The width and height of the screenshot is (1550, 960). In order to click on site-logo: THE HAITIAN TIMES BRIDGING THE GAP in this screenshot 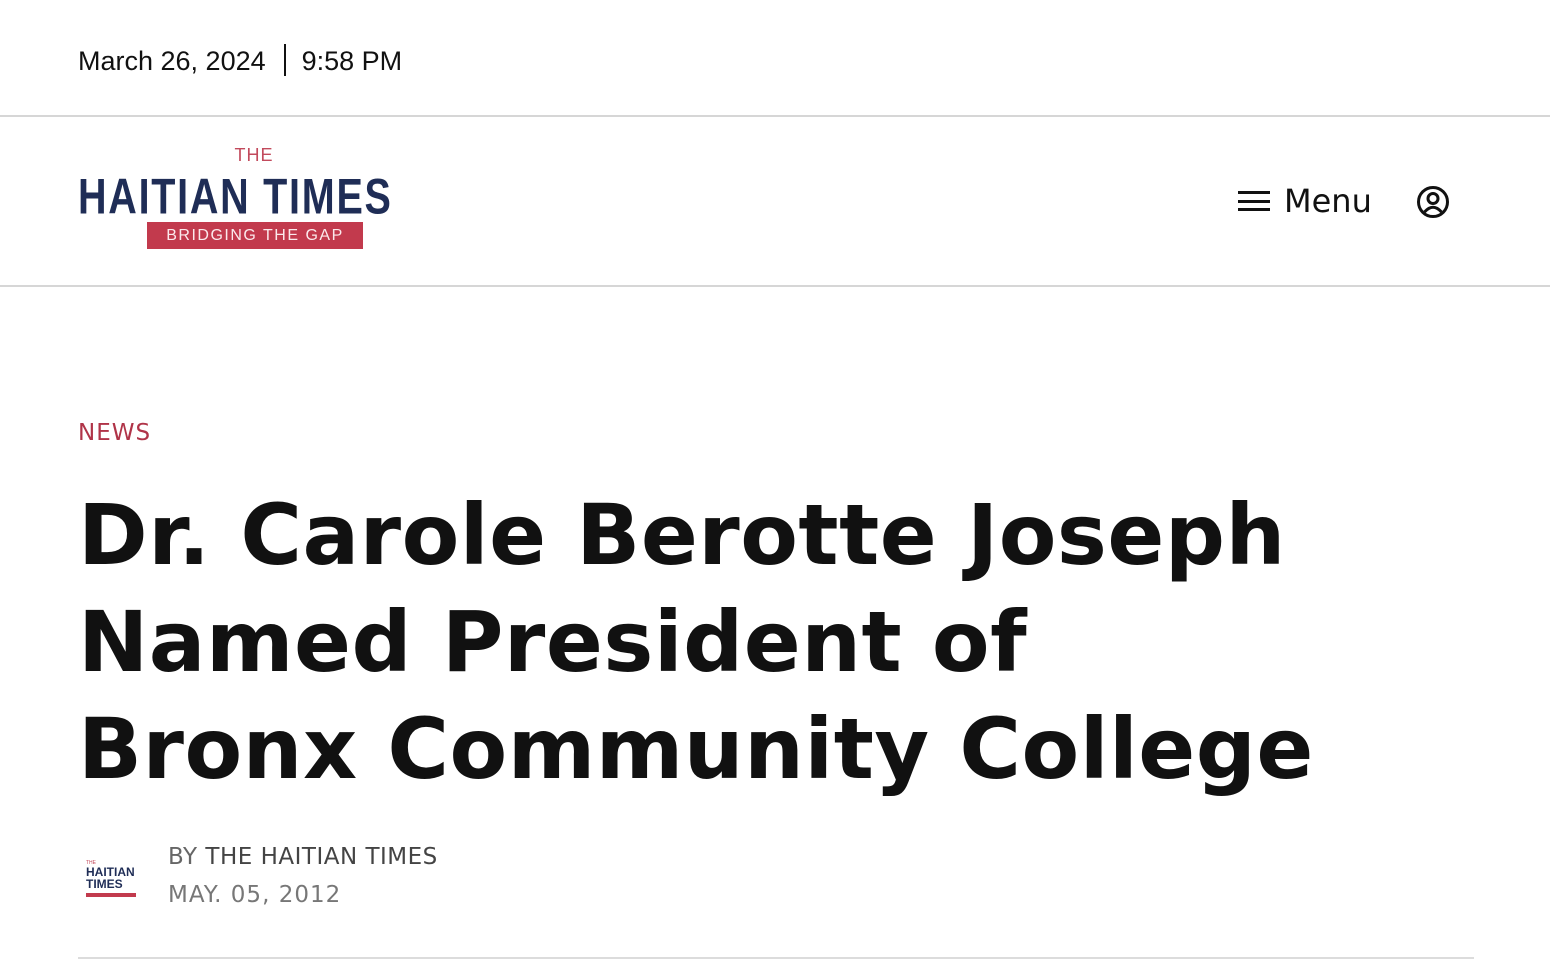, I will do `click(254, 198)`.